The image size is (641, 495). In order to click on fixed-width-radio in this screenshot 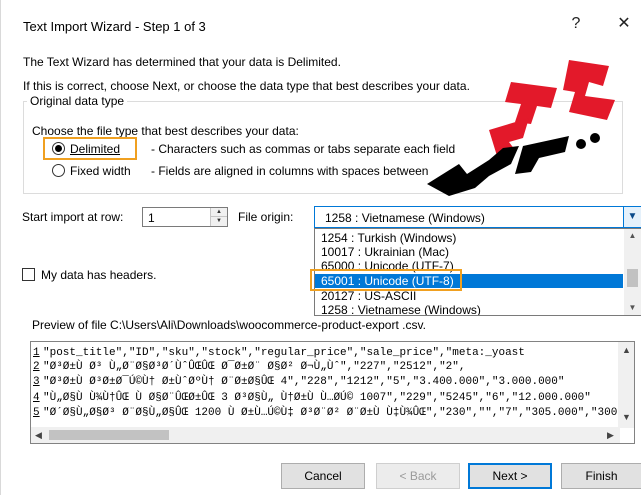, I will do `click(58, 170)`.